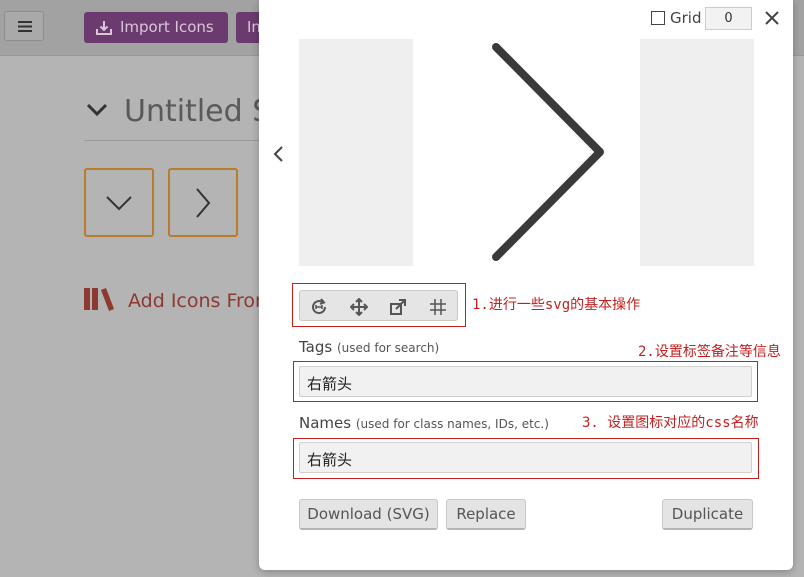 This screenshot has height=577, width=804. Describe the element at coordinates (452, 424) in the screenshot. I see `names-hint: (used for class names, IDs, etc.)` at that location.